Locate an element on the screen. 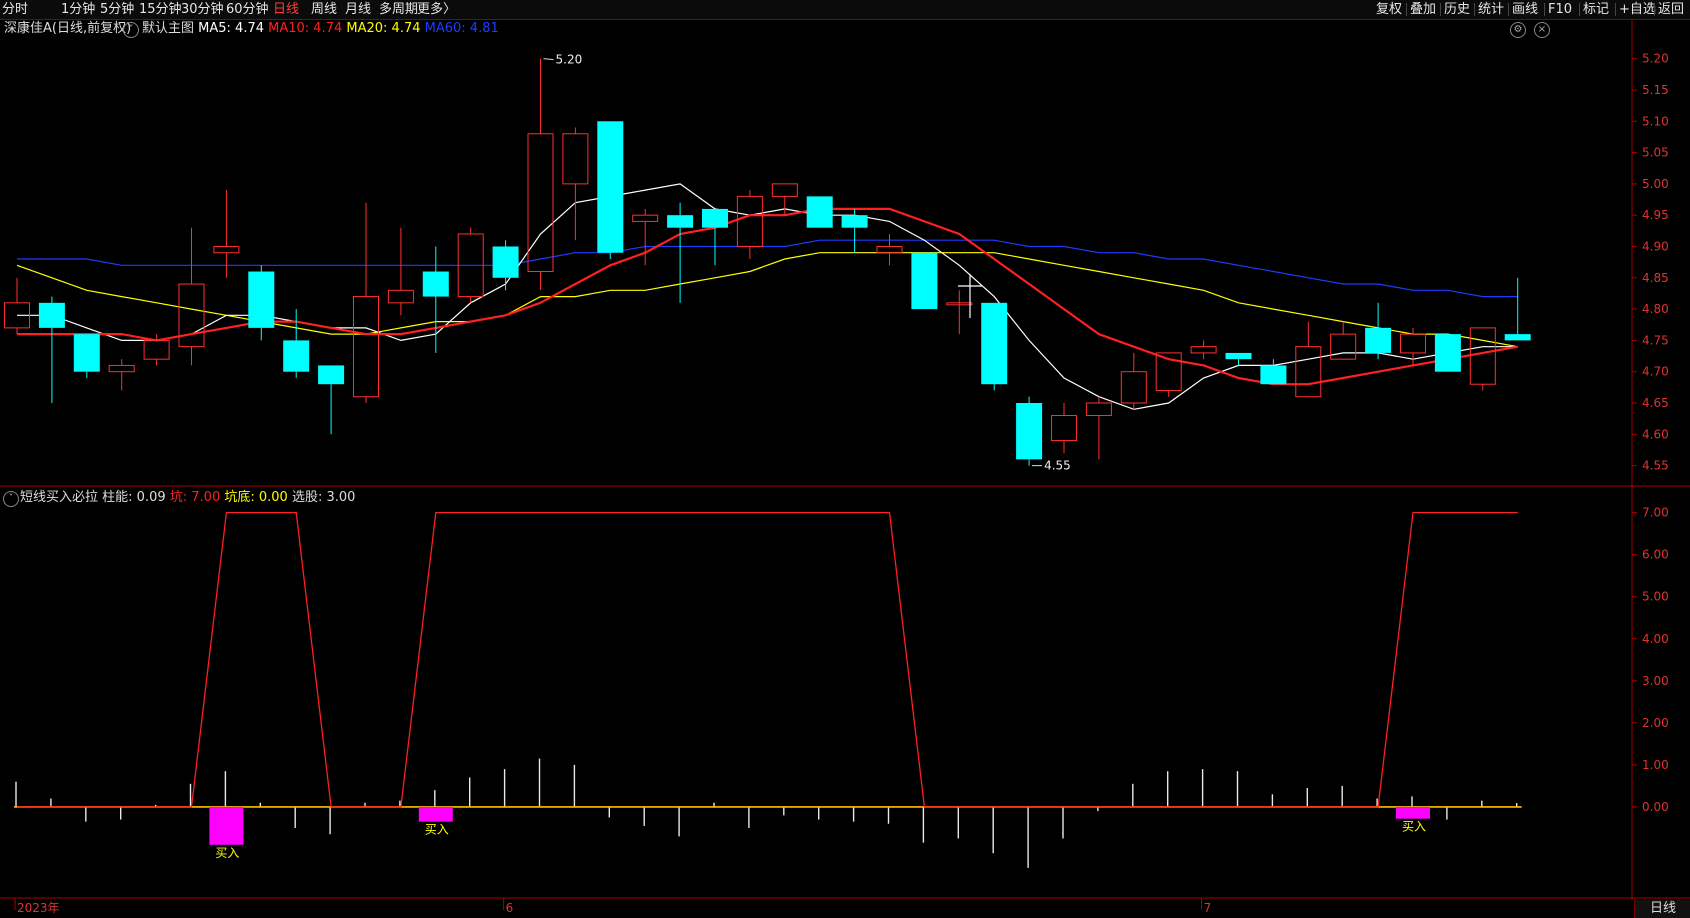  indicator-tick-label: 3.00 is located at coordinates (1655, 681).